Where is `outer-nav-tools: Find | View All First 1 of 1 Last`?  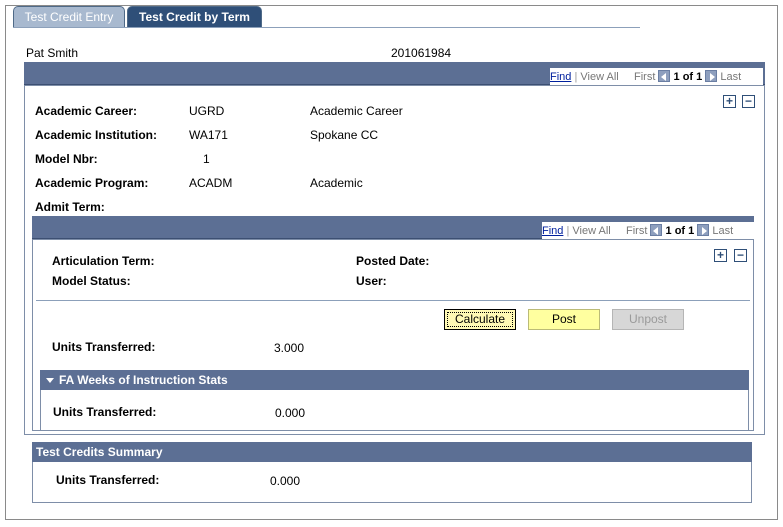
outer-nav-tools: Find | View All First 1 of 1 Last is located at coordinates (656, 77).